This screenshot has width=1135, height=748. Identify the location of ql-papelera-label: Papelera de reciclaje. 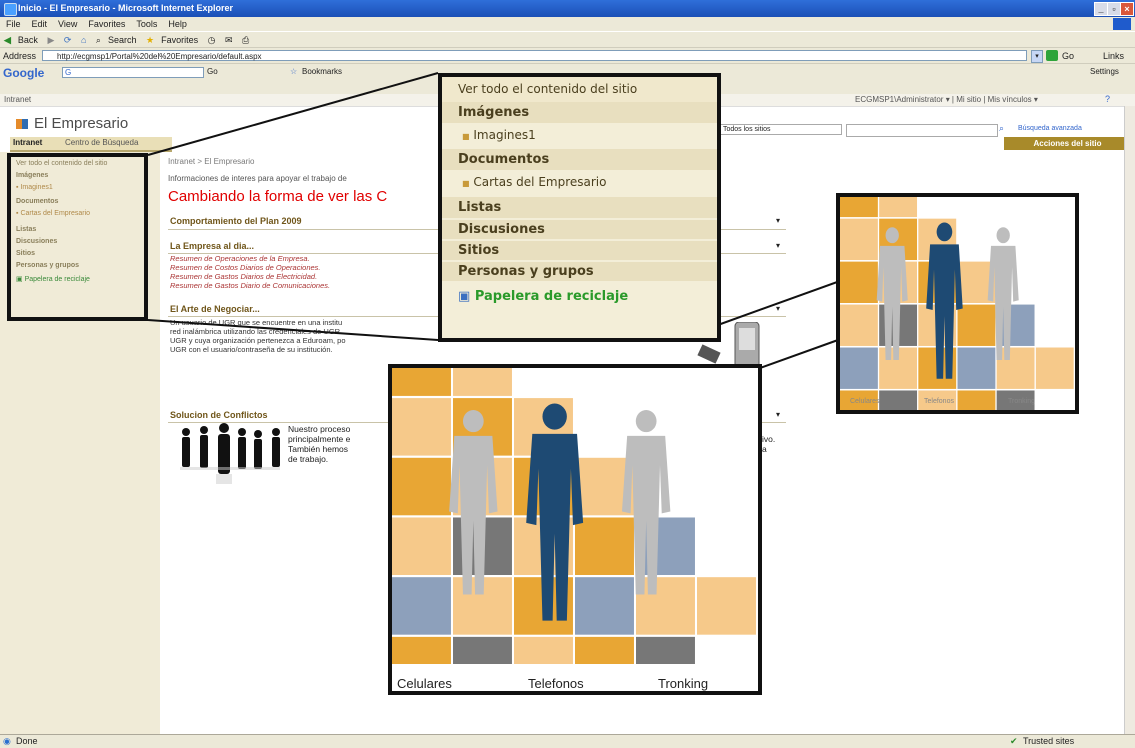
(551, 296).